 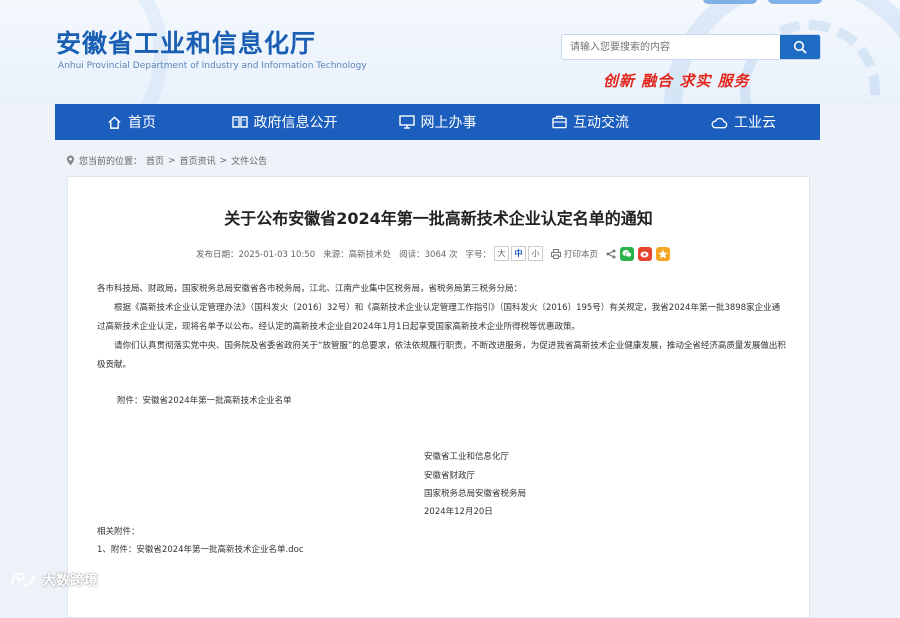 What do you see at coordinates (70, 581) in the screenshot?
I see `watermark-text: 大数跨境` at bounding box center [70, 581].